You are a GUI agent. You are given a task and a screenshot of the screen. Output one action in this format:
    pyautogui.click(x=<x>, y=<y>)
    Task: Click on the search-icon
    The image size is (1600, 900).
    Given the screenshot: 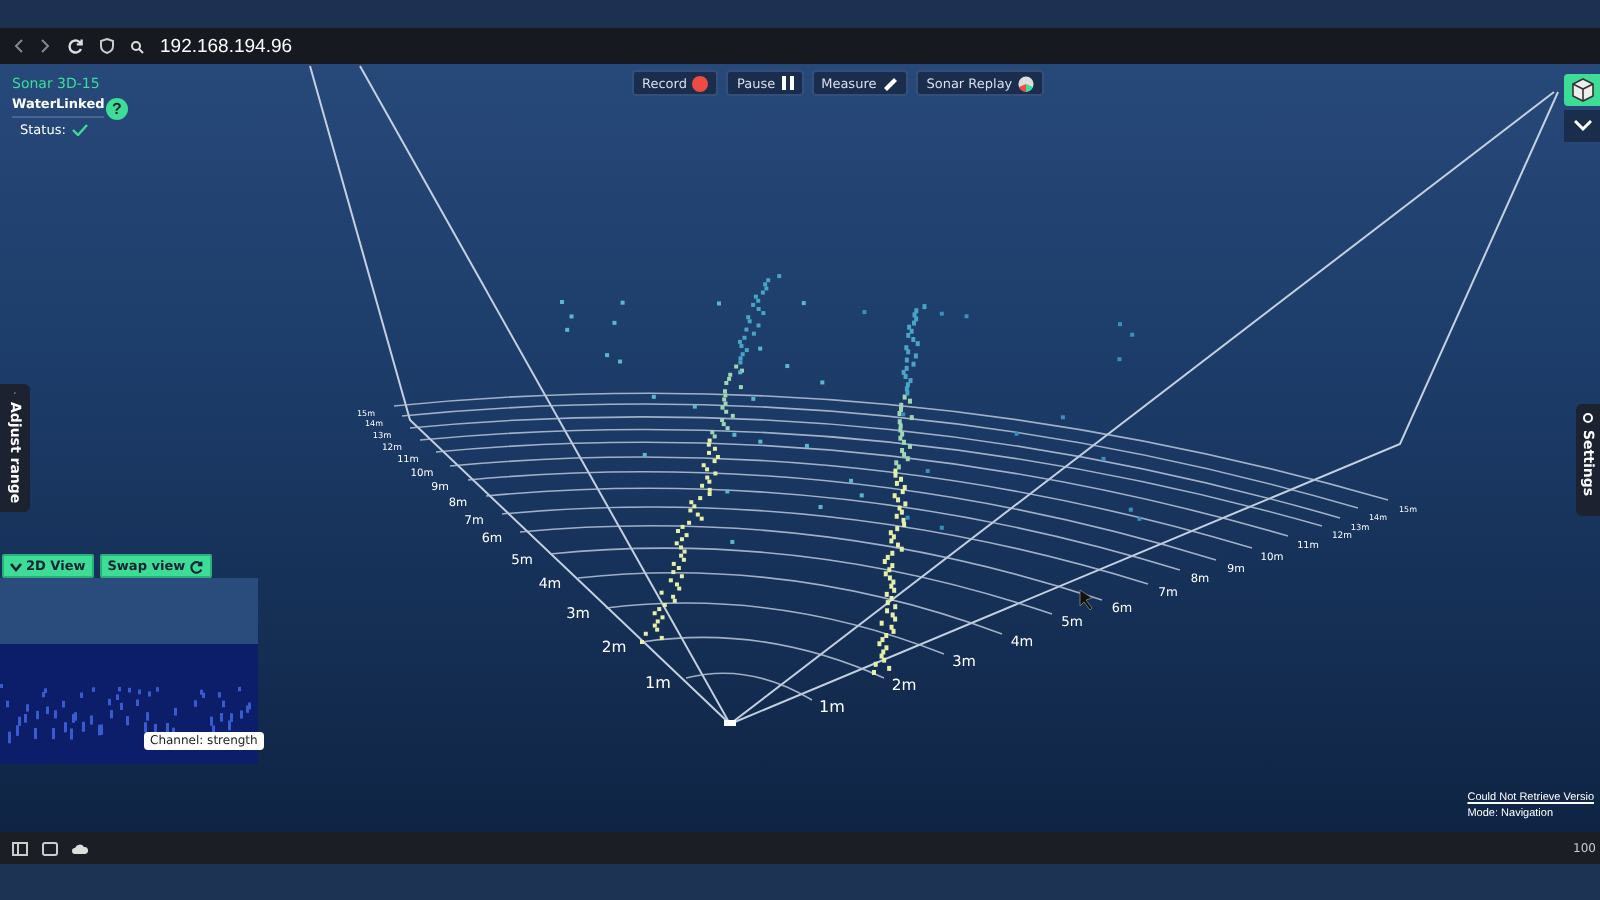 What is the action you would take?
    pyautogui.click(x=137, y=46)
    